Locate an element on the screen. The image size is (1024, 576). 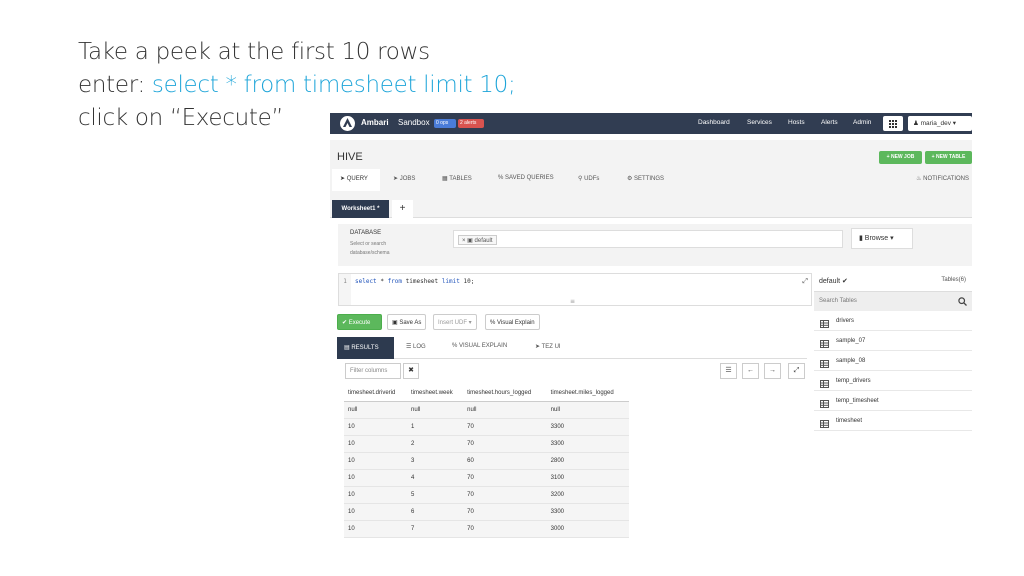
insert-udf-button: Insert UDF ▾ is located at coordinates (455, 322).